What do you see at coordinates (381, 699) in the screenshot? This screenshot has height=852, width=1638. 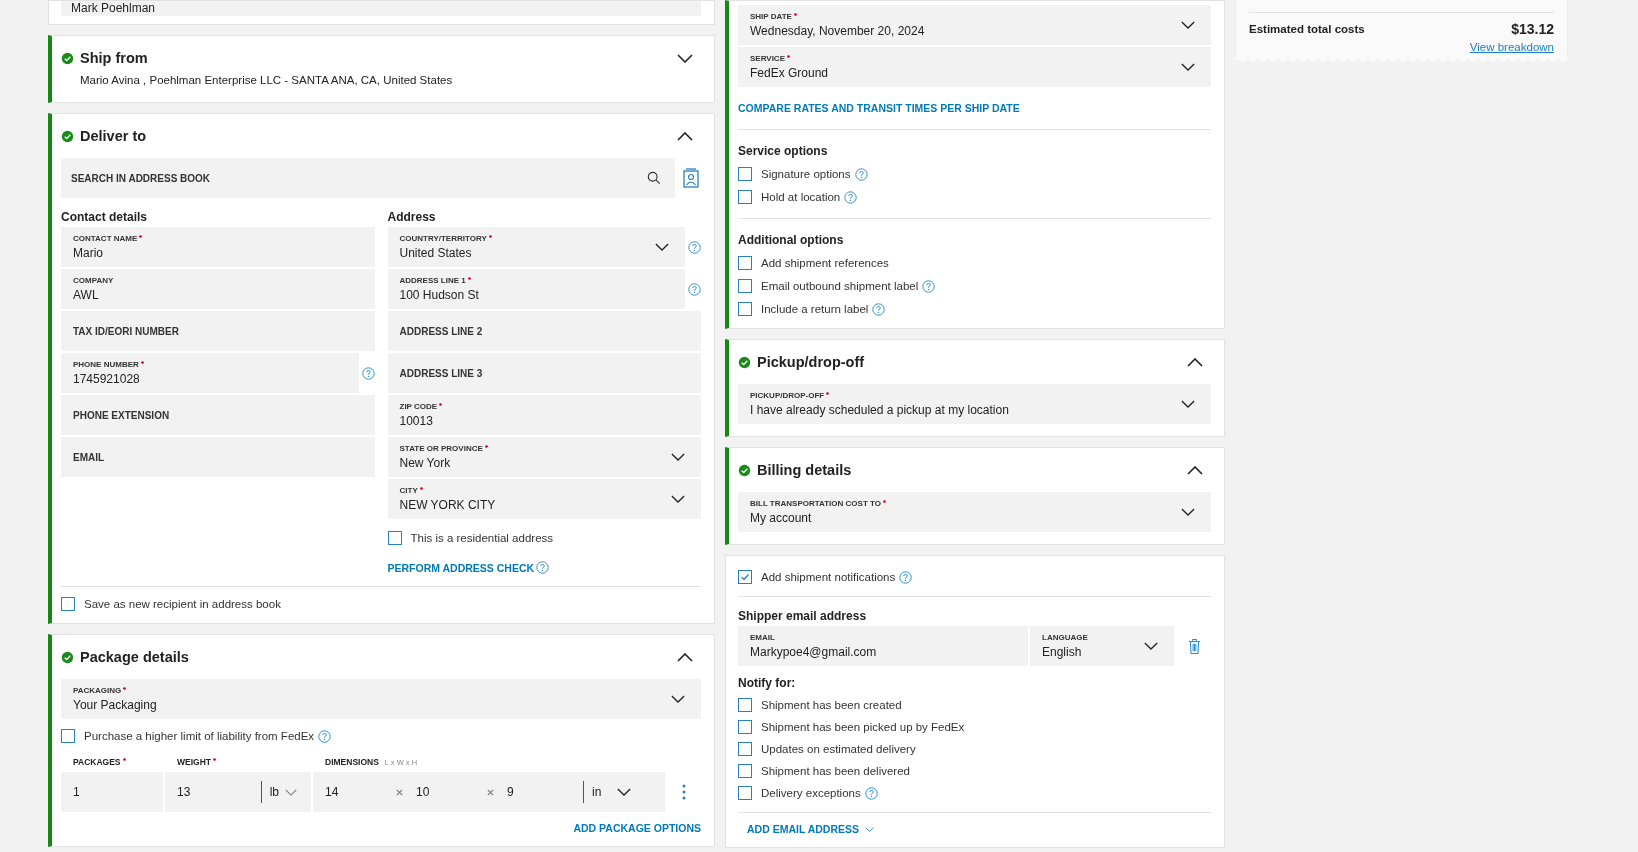 I see `dropdown-field: PACKAGING Your Packaging` at bounding box center [381, 699].